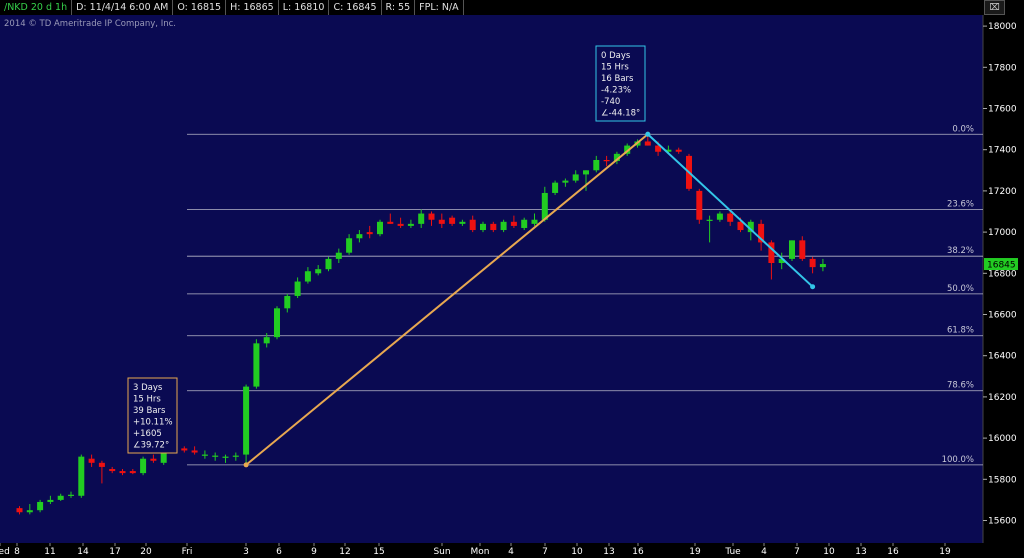 This screenshot has width=1024, height=558. Describe the element at coordinates (314, 552) in the screenshot. I see `time-tick-label: 9` at that location.